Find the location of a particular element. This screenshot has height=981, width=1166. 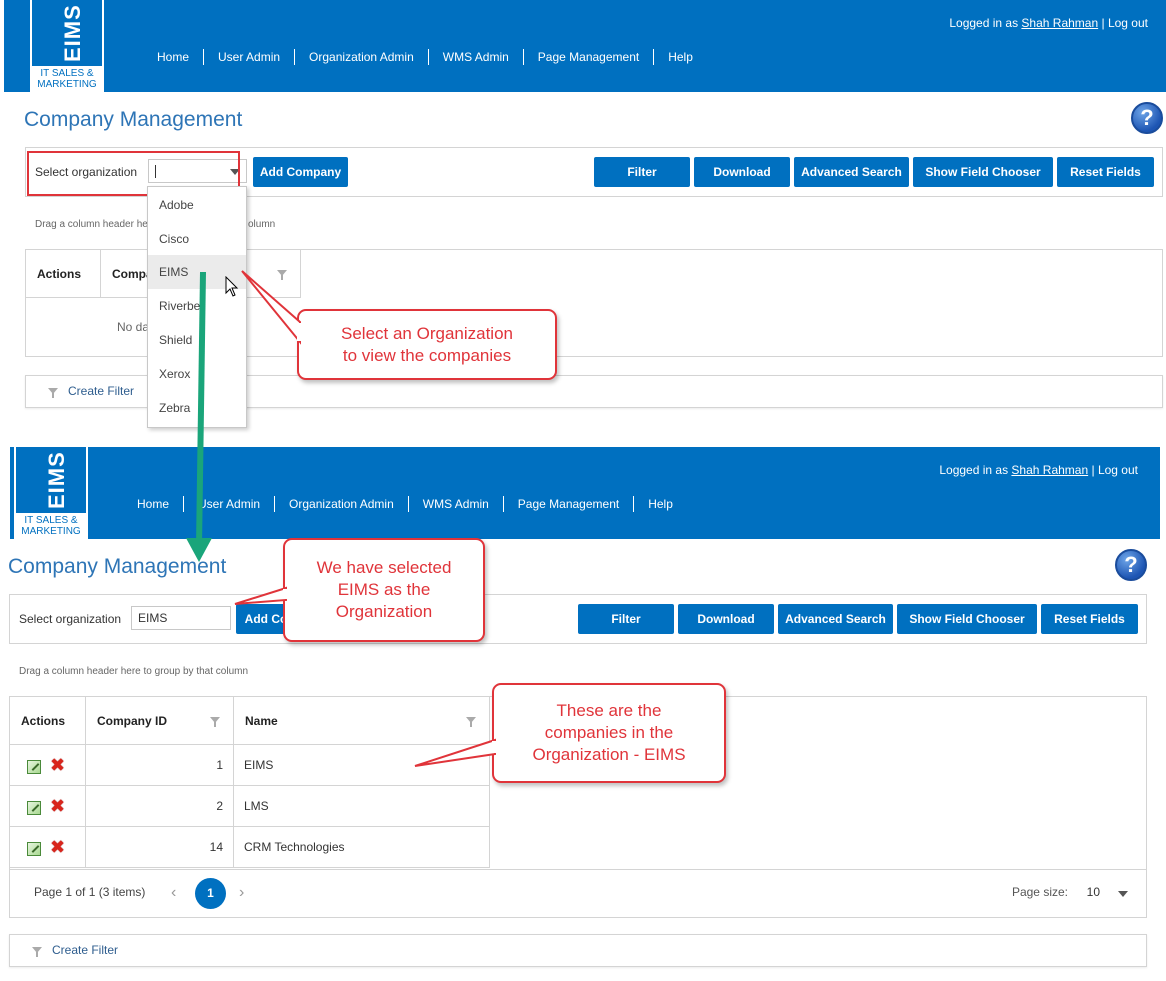

option-cisco: Cisco is located at coordinates (197, 239).